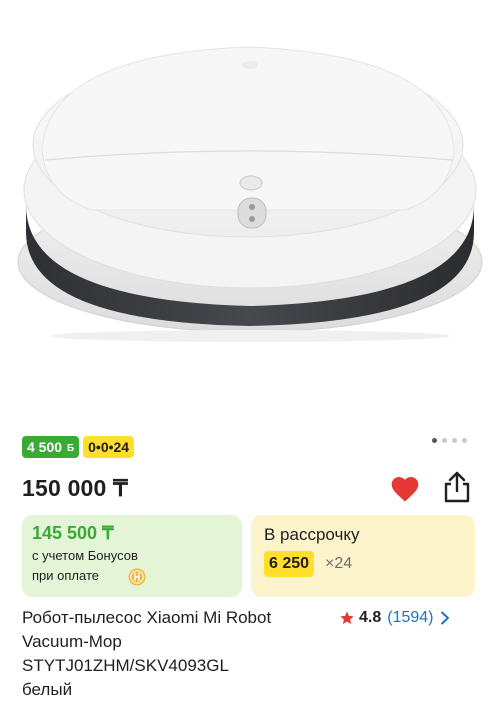 This screenshot has width=496, height=702. What do you see at coordinates (109, 447) in the screenshot?
I see `installment-badge: 0•0•24` at bounding box center [109, 447].